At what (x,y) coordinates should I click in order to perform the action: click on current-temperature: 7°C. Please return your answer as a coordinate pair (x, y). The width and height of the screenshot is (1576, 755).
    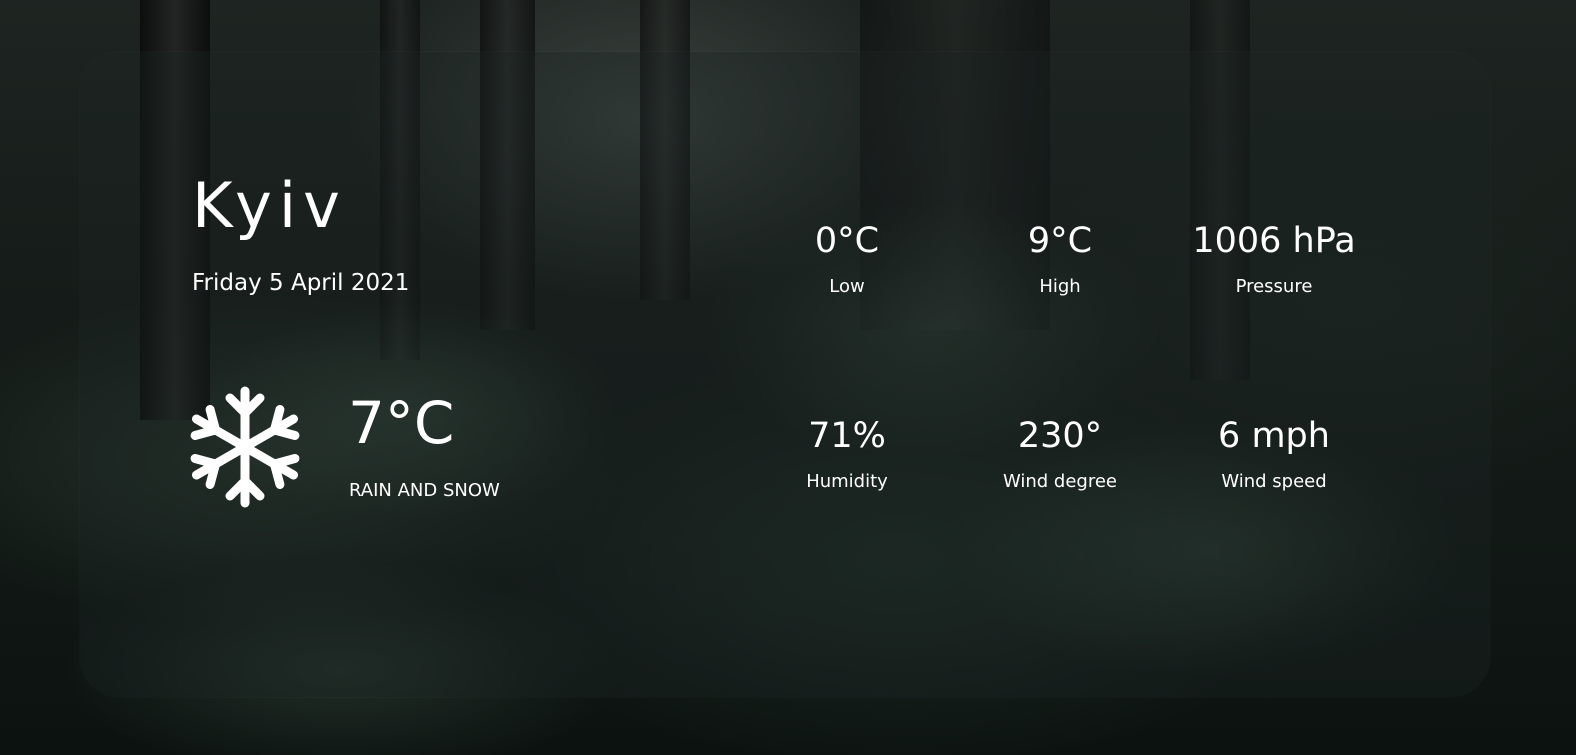
    Looking at the image, I should click on (401, 423).